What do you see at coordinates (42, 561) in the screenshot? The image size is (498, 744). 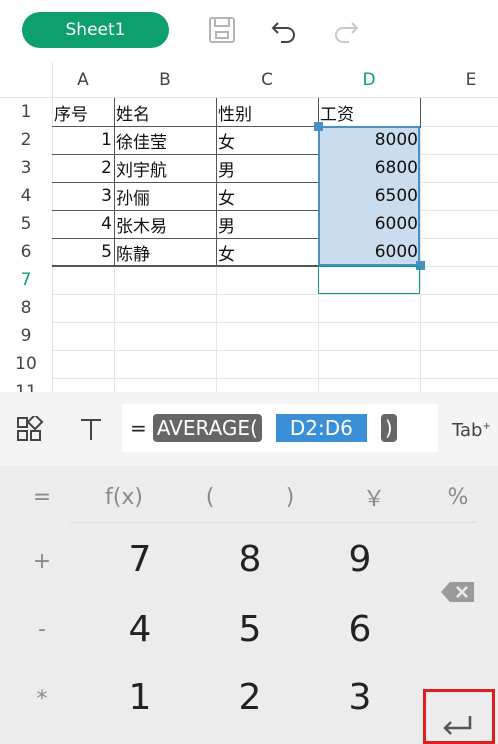 I see `key-plus: +` at bounding box center [42, 561].